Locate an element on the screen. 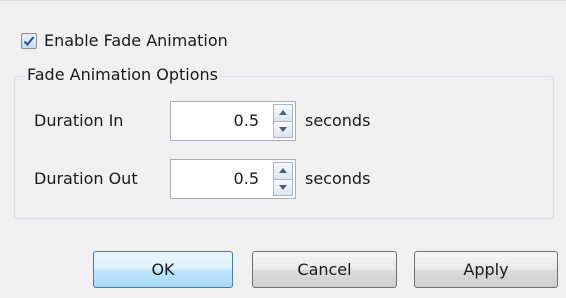 This screenshot has width=566, height=298. duration-out-label: Duration Out is located at coordinates (86, 178).